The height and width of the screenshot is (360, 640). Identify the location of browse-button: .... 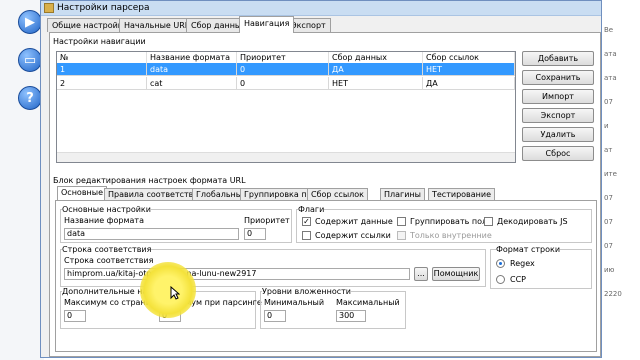
(421, 274).